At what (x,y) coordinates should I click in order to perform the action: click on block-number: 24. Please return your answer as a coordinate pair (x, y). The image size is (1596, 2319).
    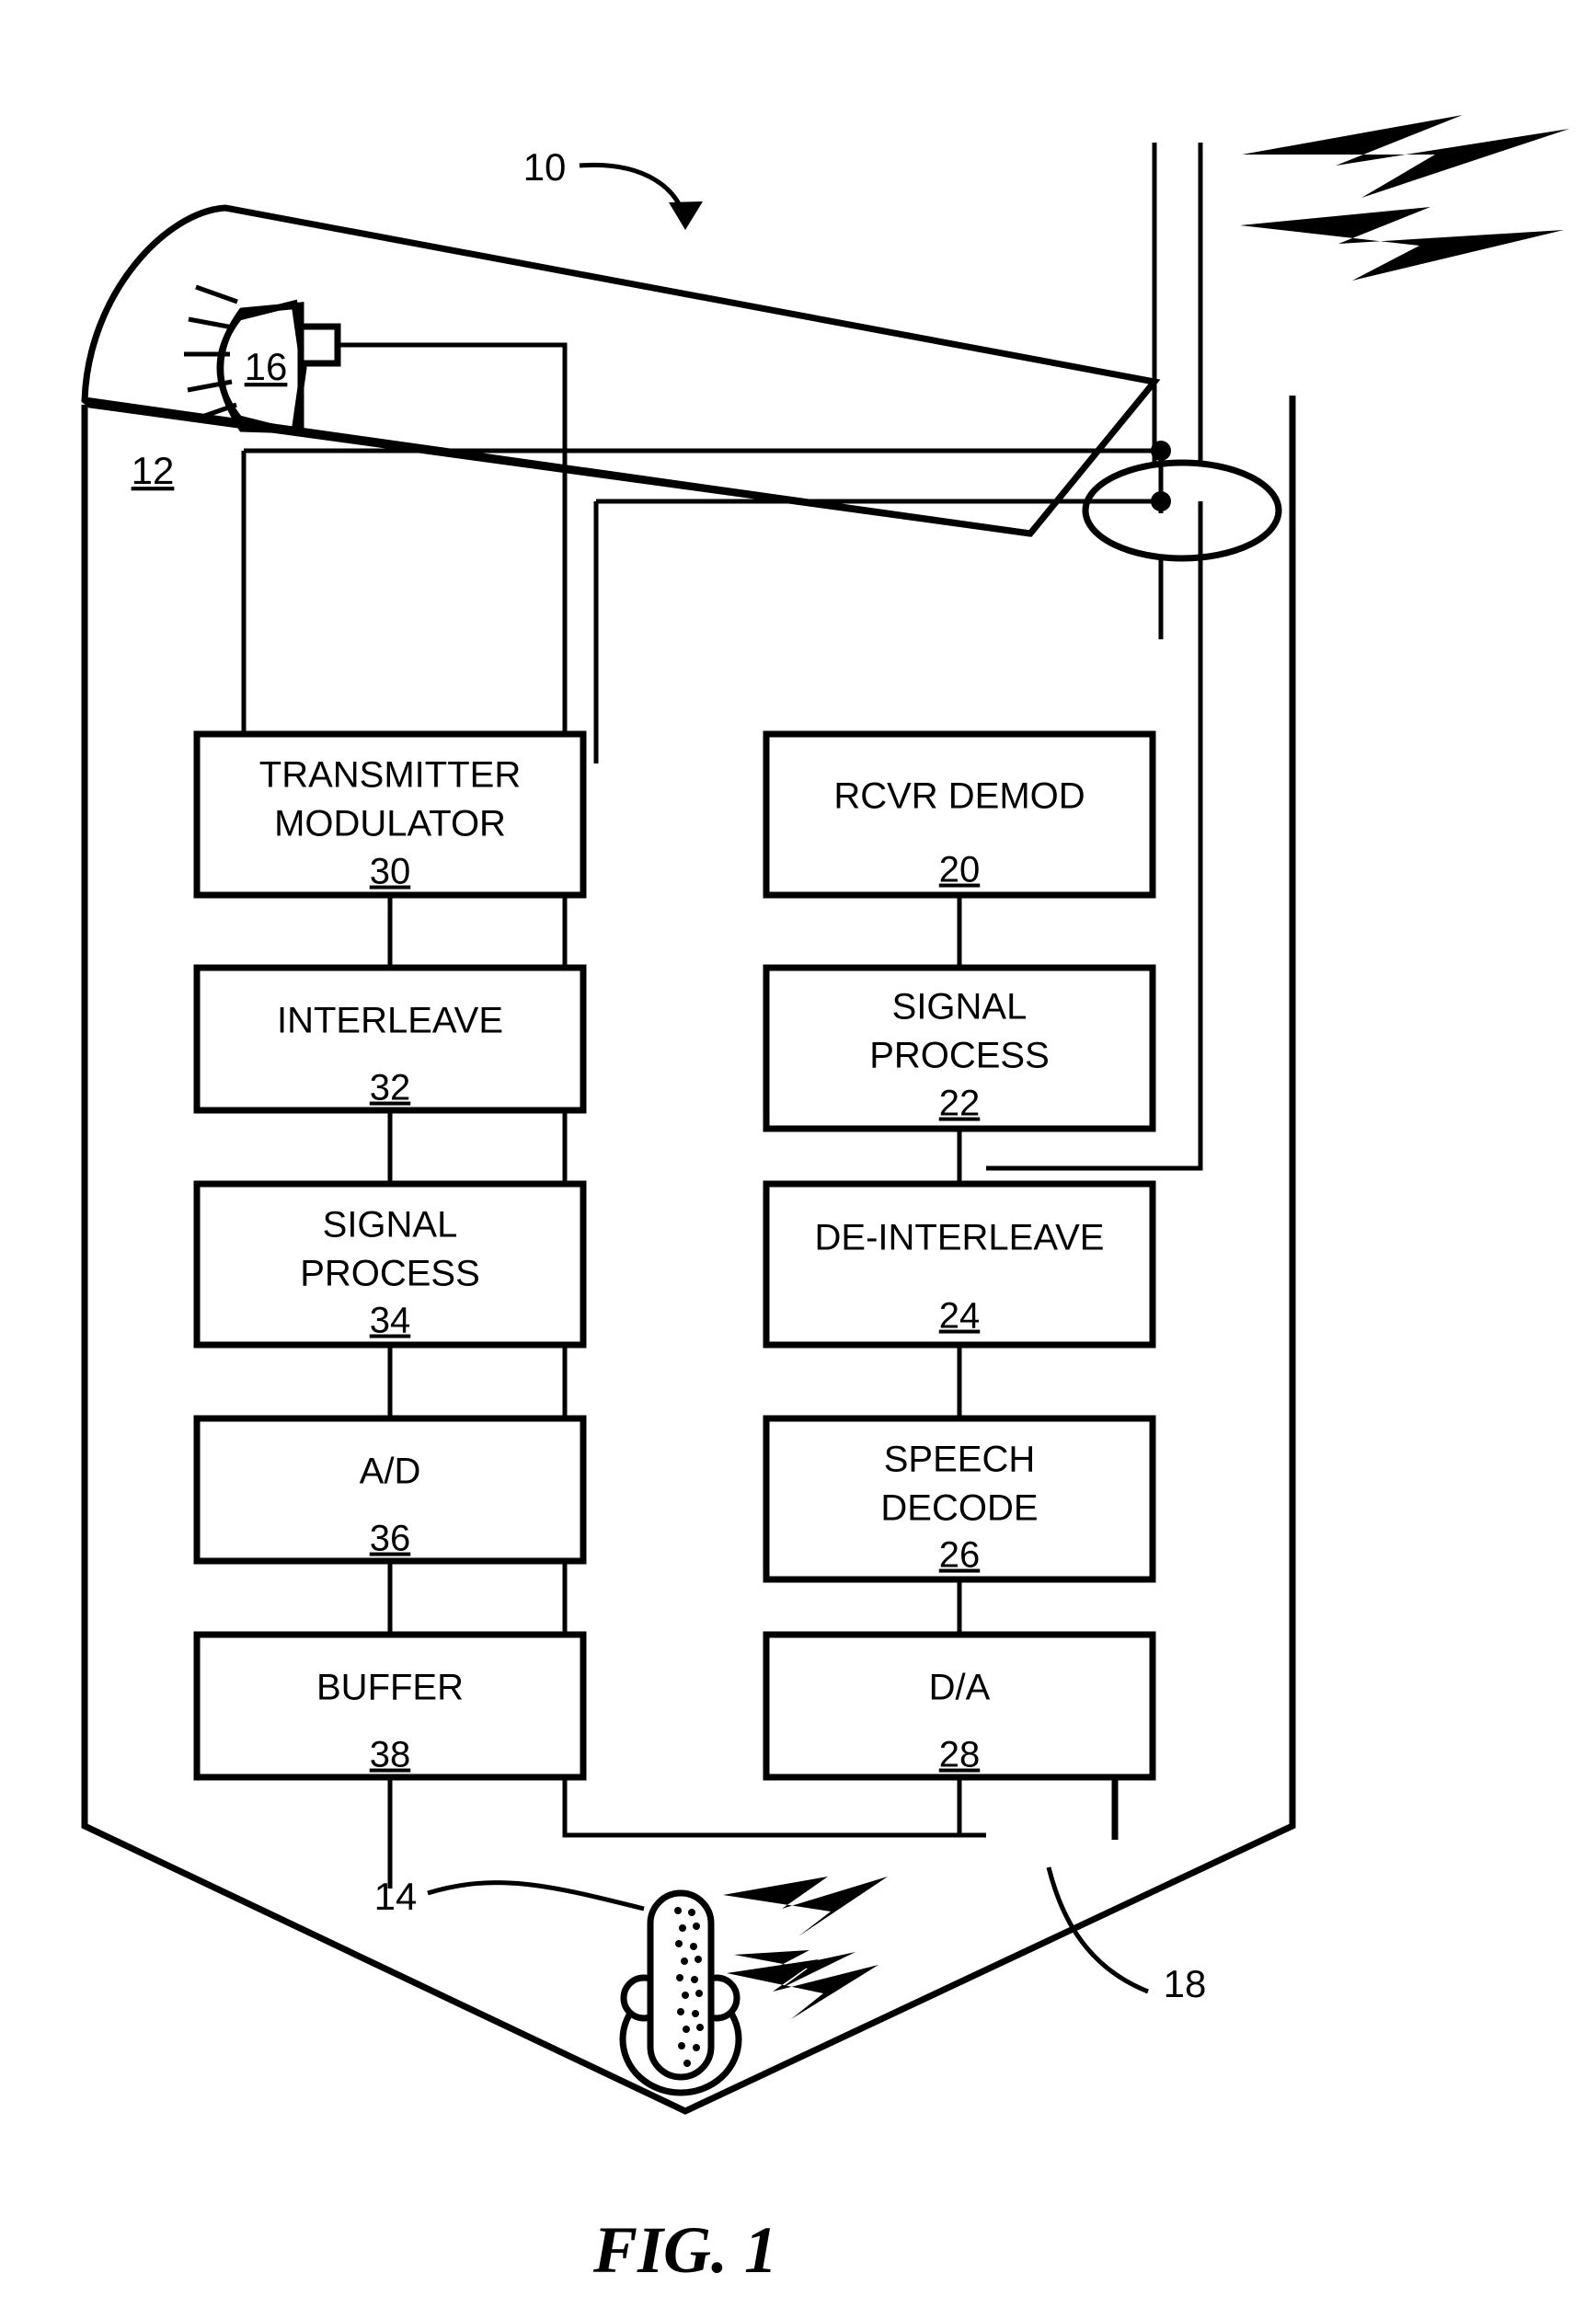
    Looking at the image, I should click on (960, 1316).